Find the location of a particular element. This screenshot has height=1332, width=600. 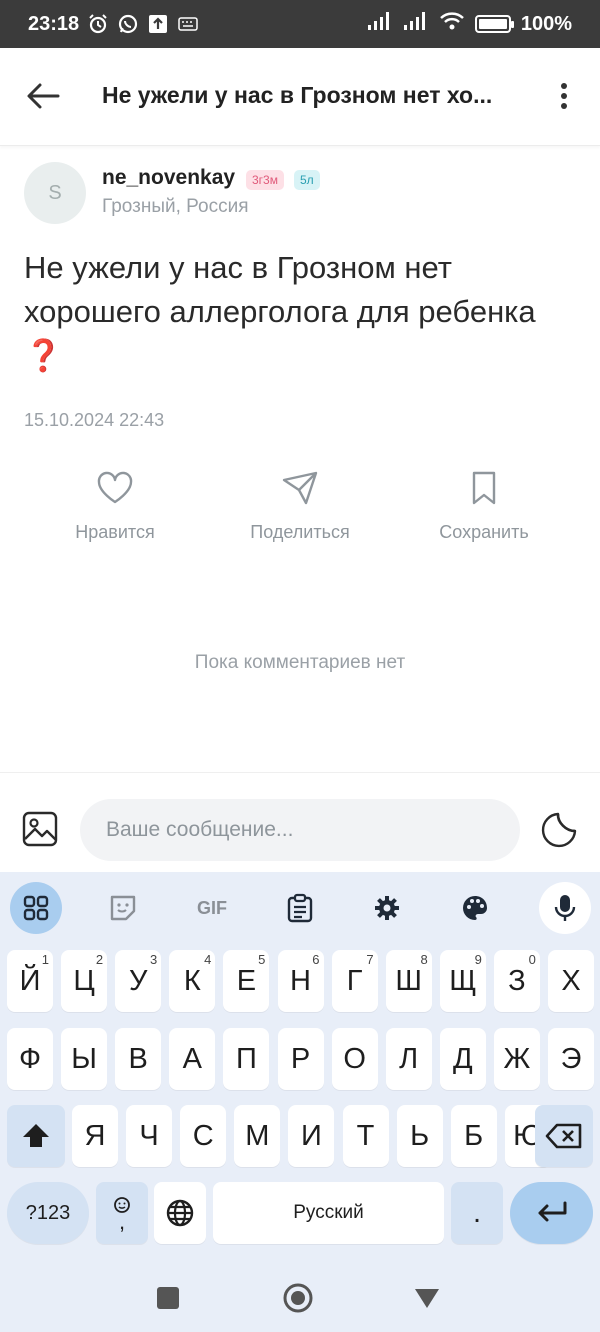

emoji-comma-key: , is located at coordinates (122, 1213).